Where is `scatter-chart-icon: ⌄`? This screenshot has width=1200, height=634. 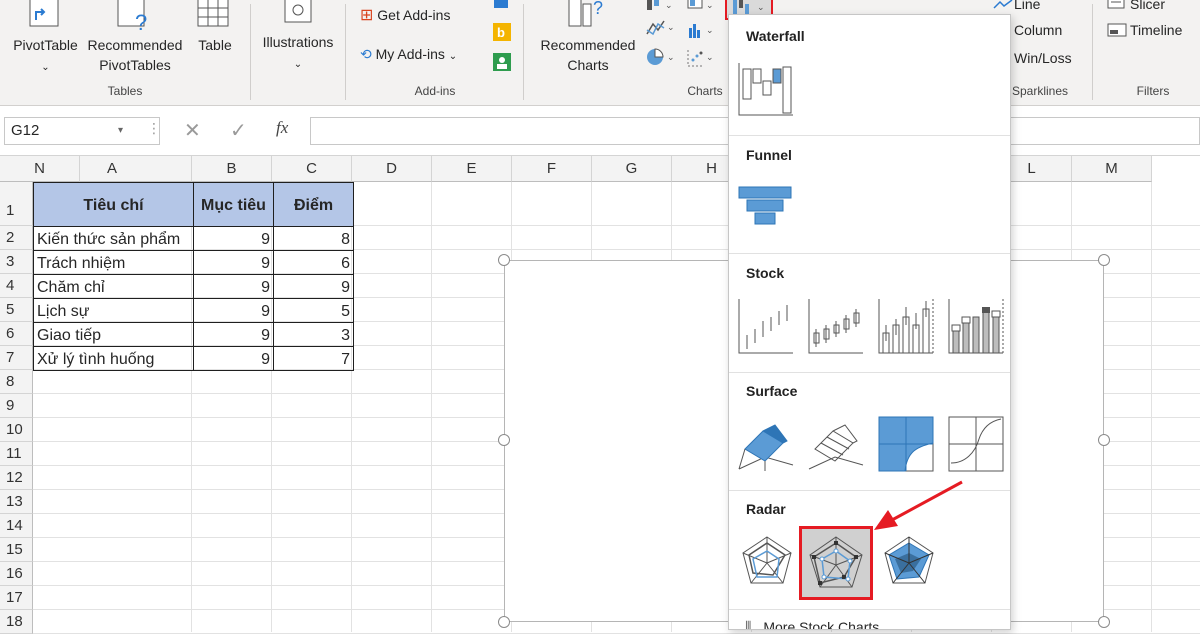
scatter-chart-icon: ⌄ is located at coordinates (702, 58).